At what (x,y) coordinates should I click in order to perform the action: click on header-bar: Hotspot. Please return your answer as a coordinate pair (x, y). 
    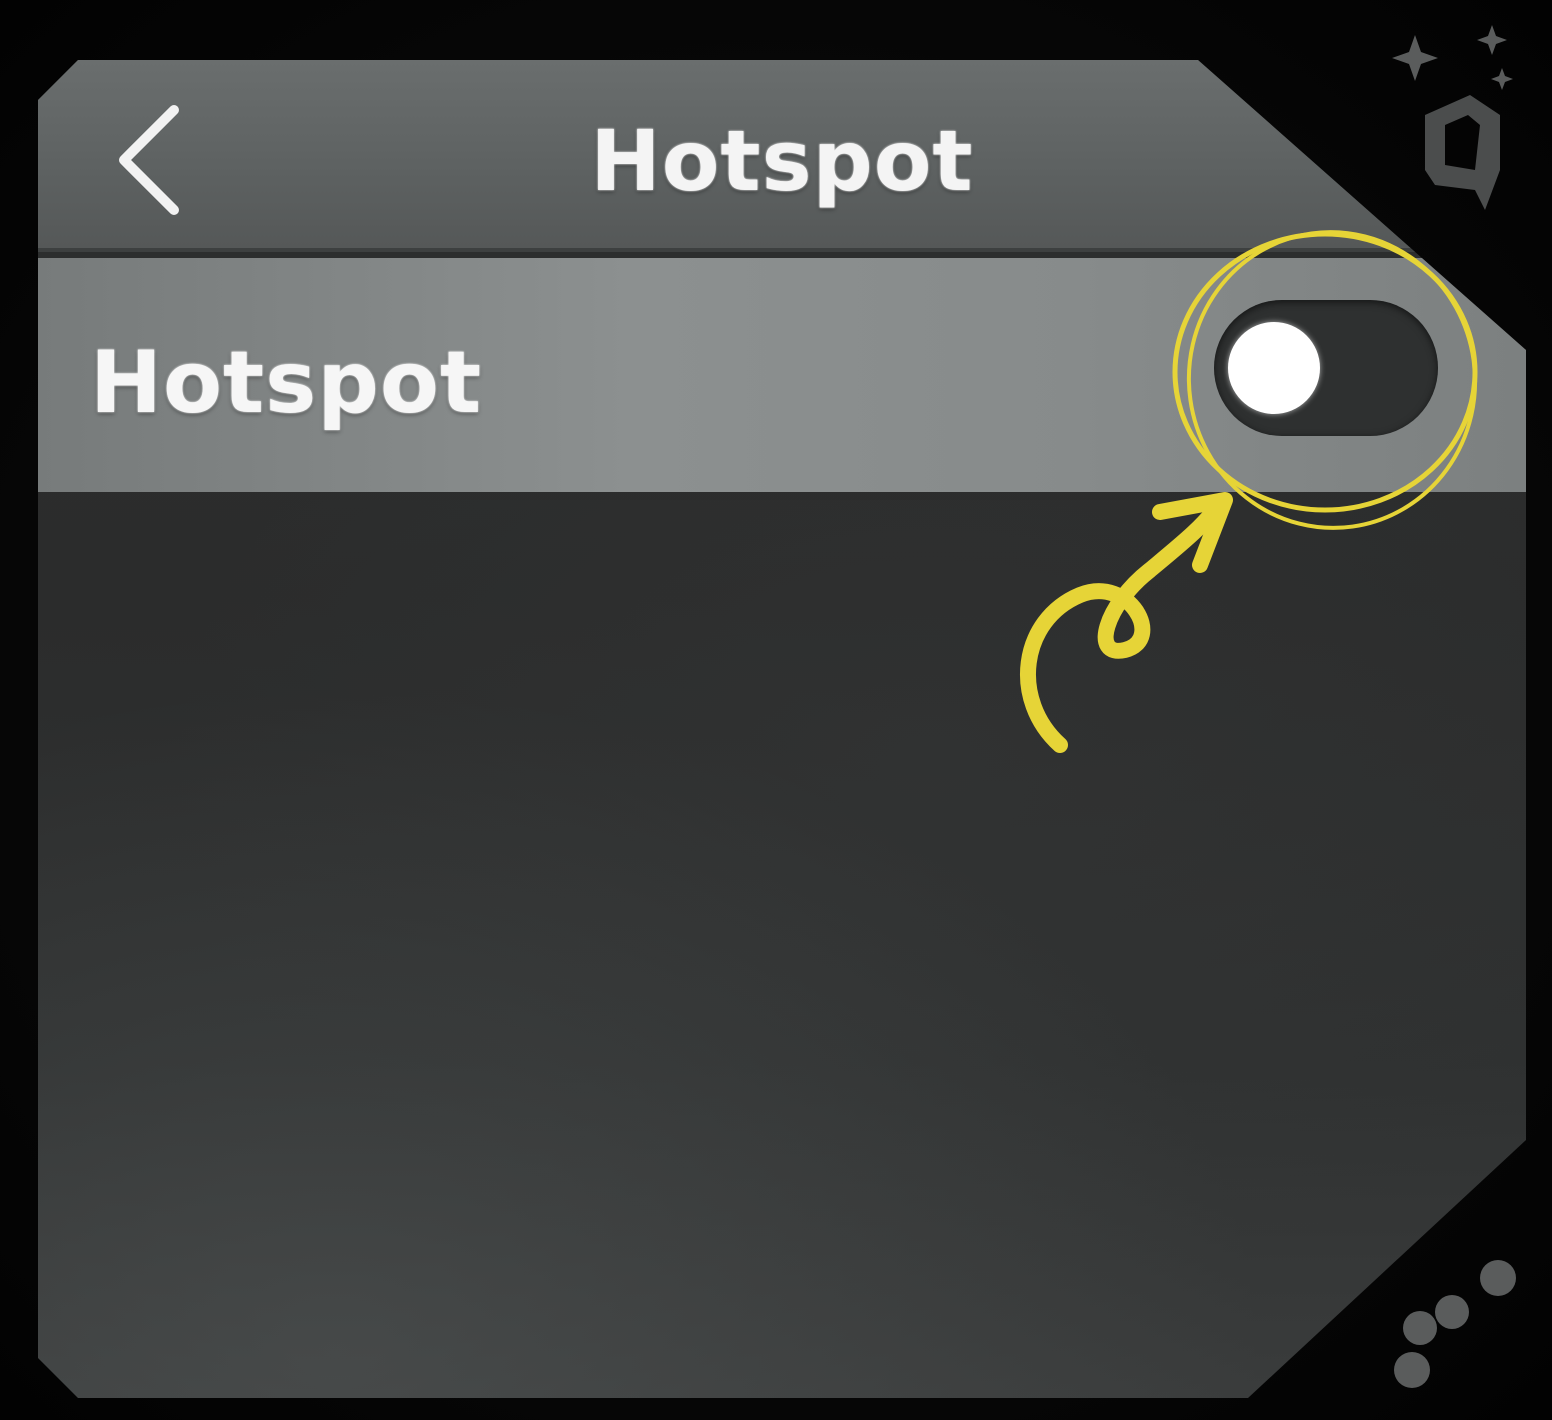
    Looking at the image, I should click on (782, 156).